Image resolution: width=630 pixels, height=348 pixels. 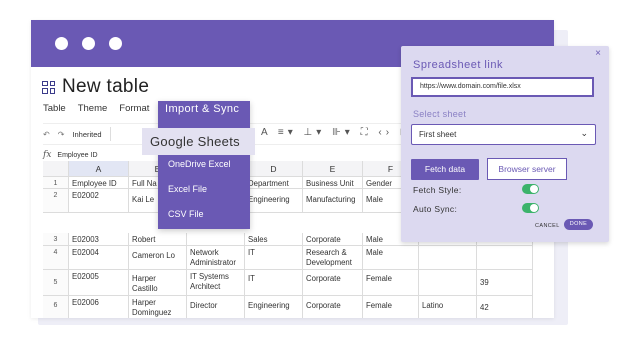 What do you see at coordinates (99, 183) in the screenshot?
I see `table-cell: Employee ID` at bounding box center [99, 183].